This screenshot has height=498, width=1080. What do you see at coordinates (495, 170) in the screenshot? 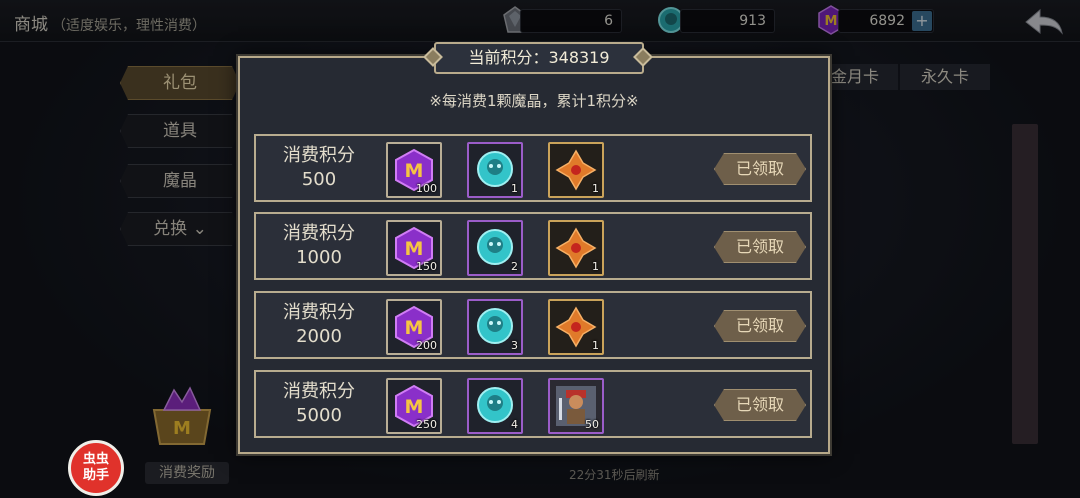
I see `reward-slot-coin: 1` at bounding box center [495, 170].